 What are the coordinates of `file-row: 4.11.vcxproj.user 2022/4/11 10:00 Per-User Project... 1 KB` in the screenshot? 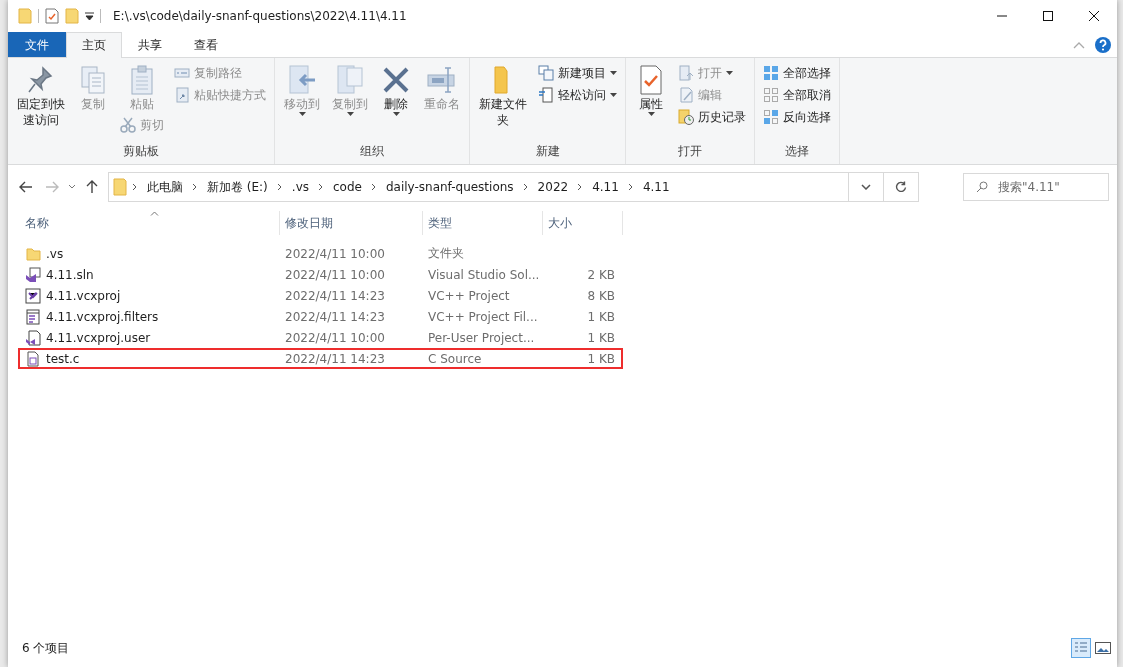 It's located at (320, 337).